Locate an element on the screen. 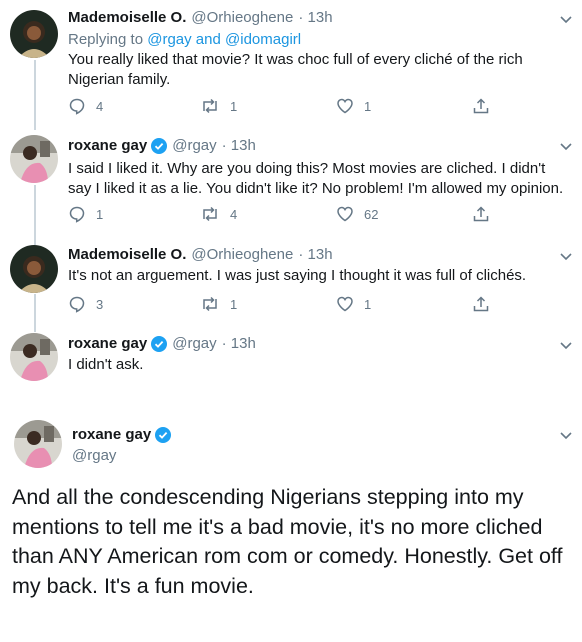 This screenshot has height=642, width=582. reply-count: 4 is located at coordinates (100, 106).